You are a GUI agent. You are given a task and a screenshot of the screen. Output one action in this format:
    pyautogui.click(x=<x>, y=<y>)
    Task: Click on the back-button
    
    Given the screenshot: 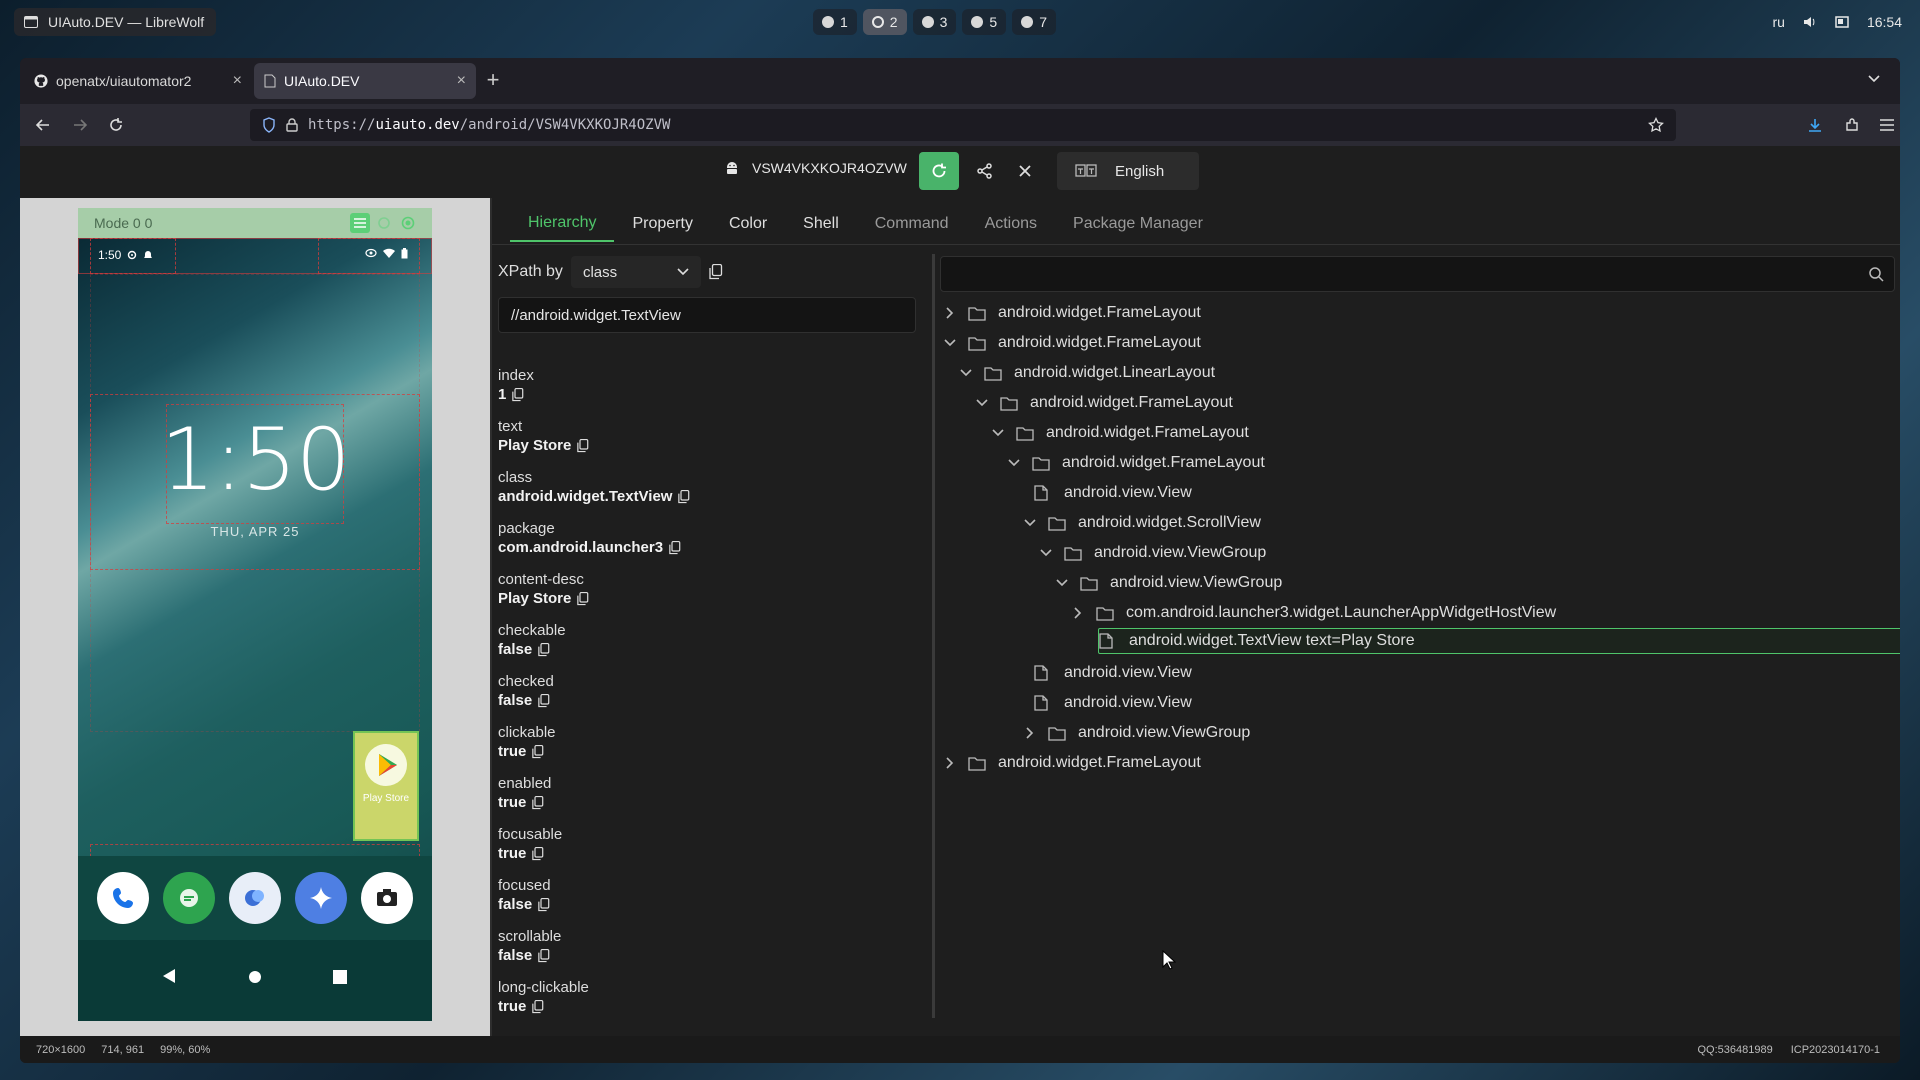 What is the action you would take?
    pyautogui.click(x=43, y=125)
    